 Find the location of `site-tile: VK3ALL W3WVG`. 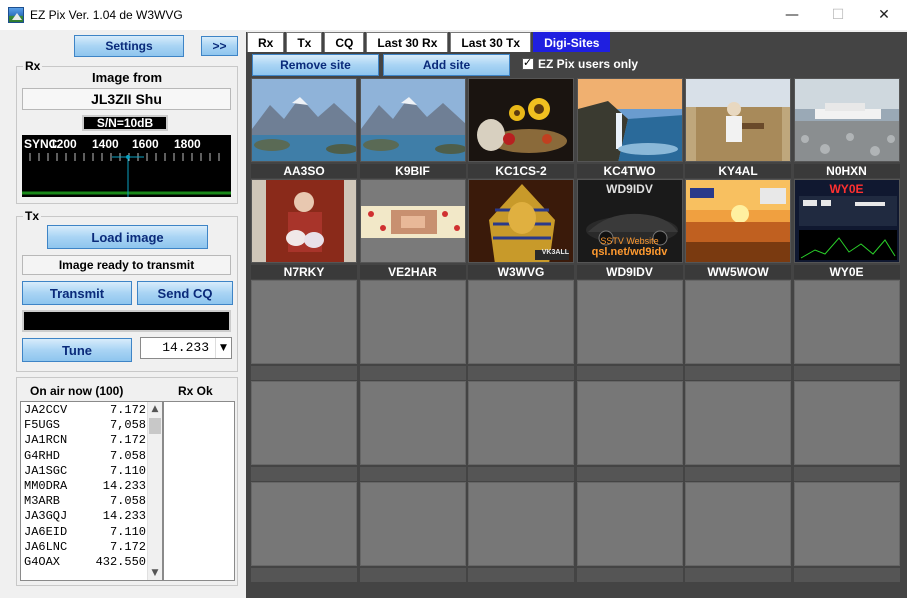

site-tile: VK3ALL W3WVG is located at coordinates (521, 229).